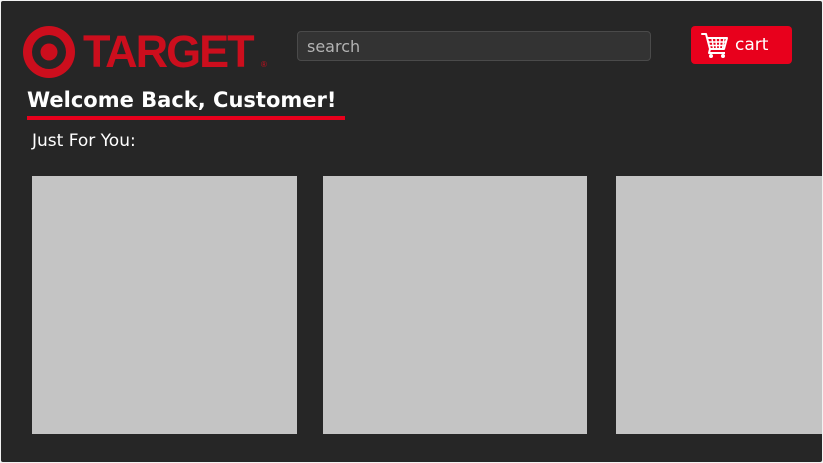 The image size is (823, 463). I want to click on target-logo: TARGET ®, so click(145, 52).